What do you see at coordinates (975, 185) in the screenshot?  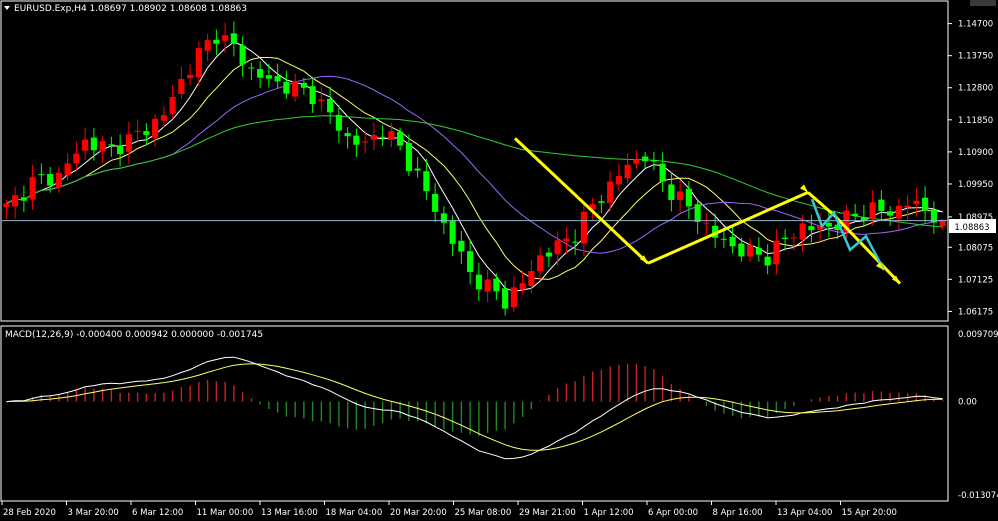 I see `price-tick-label: 1.09950` at bounding box center [975, 185].